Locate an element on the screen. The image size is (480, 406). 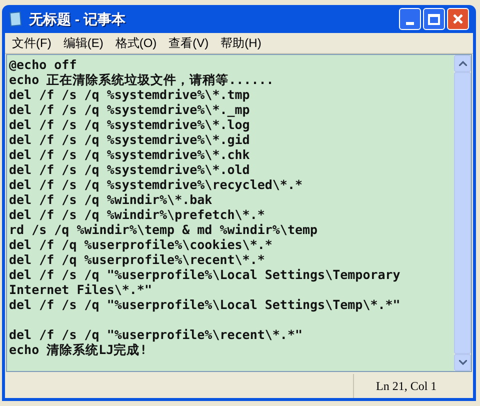
code-line: echo 清除系统LJ完成! is located at coordinates (78, 349).